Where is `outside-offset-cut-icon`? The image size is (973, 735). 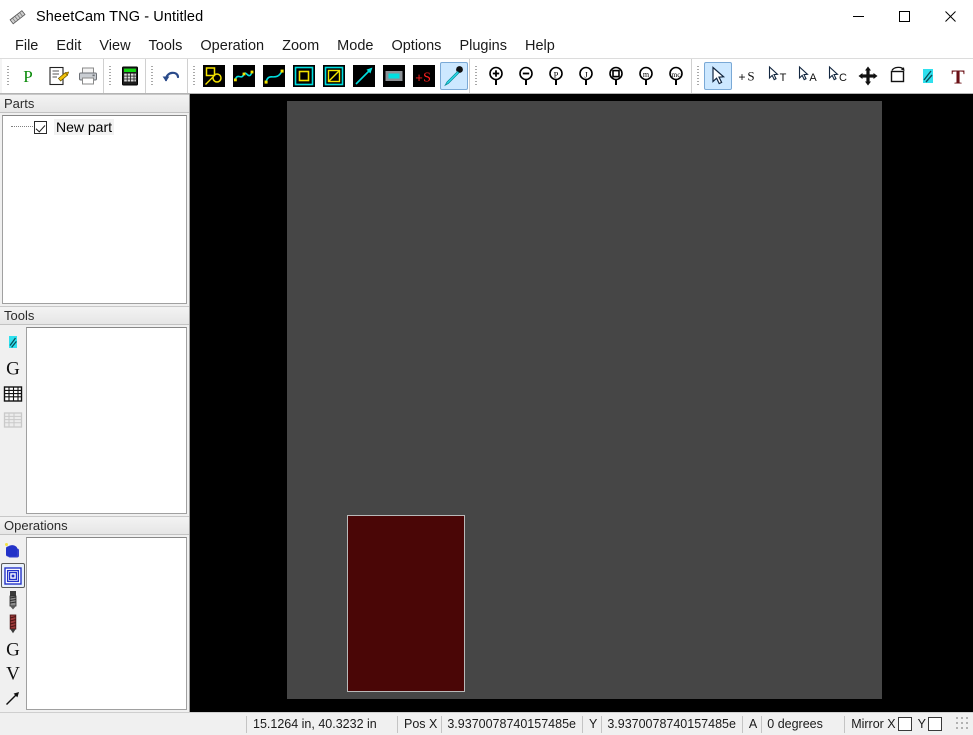 outside-offset-cut-icon is located at coordinates (13, 551).